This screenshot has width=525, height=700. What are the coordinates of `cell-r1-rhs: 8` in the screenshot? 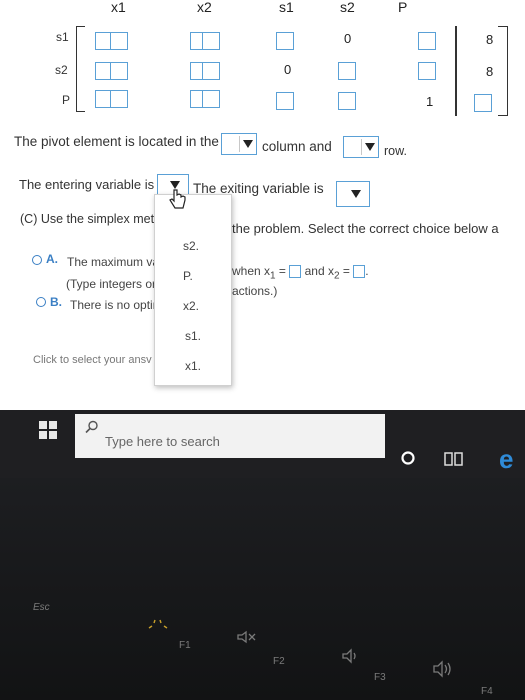 It's located at (490, 71).